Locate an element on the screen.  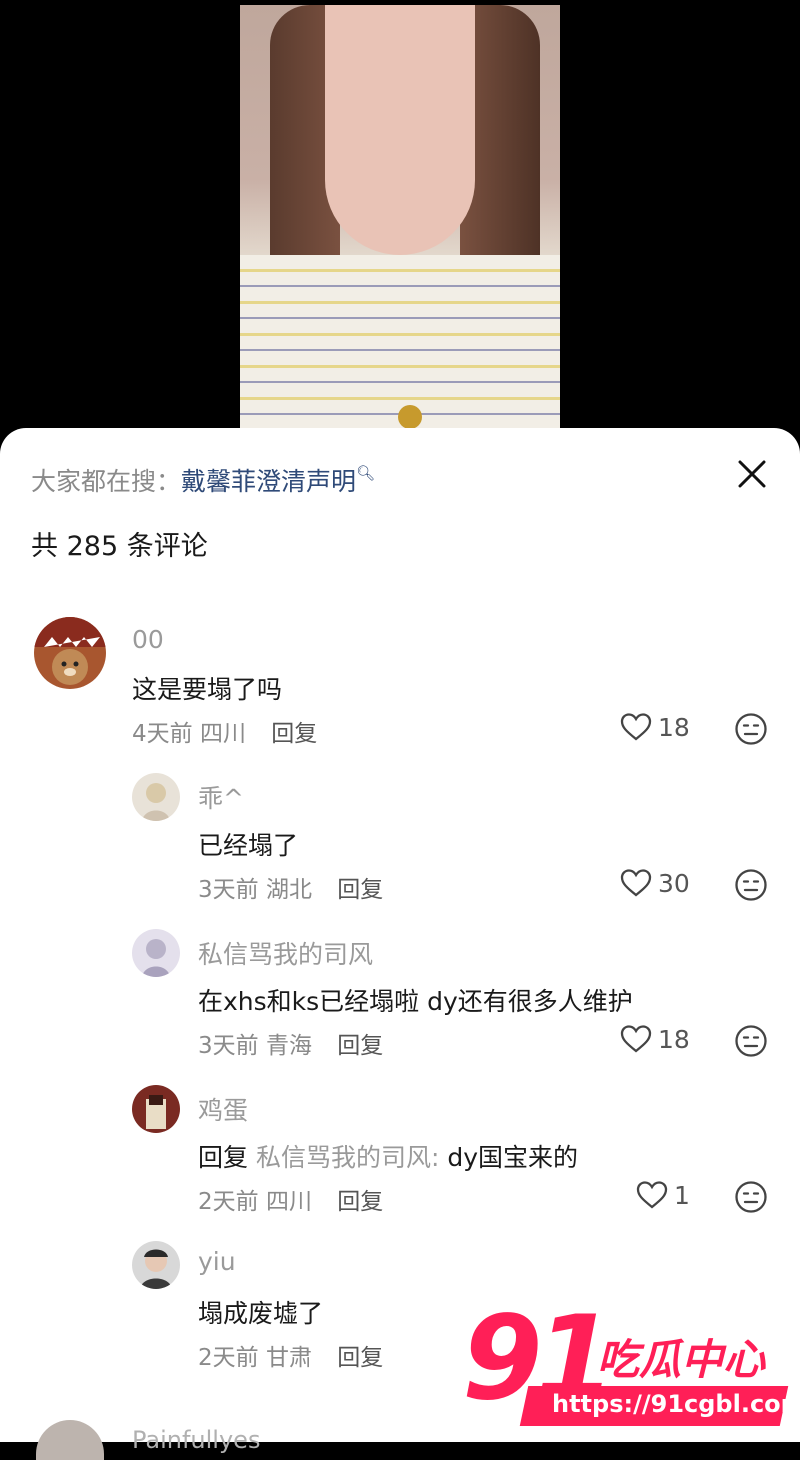
comment-location: 甘肃 is located at coordinates (288, 1358).